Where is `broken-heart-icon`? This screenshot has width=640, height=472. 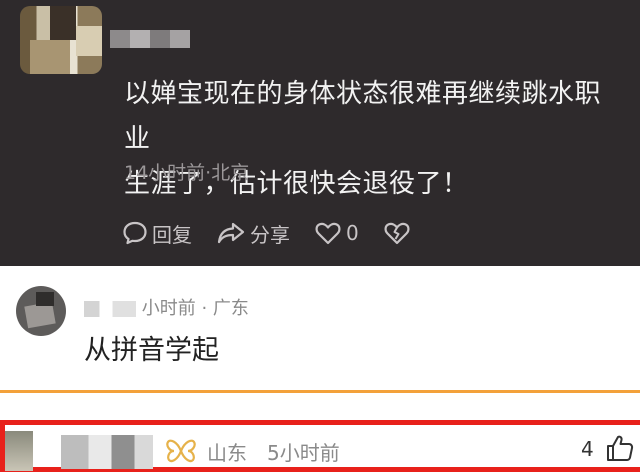 broken-heart-icon is located at coordinates (397, 233).